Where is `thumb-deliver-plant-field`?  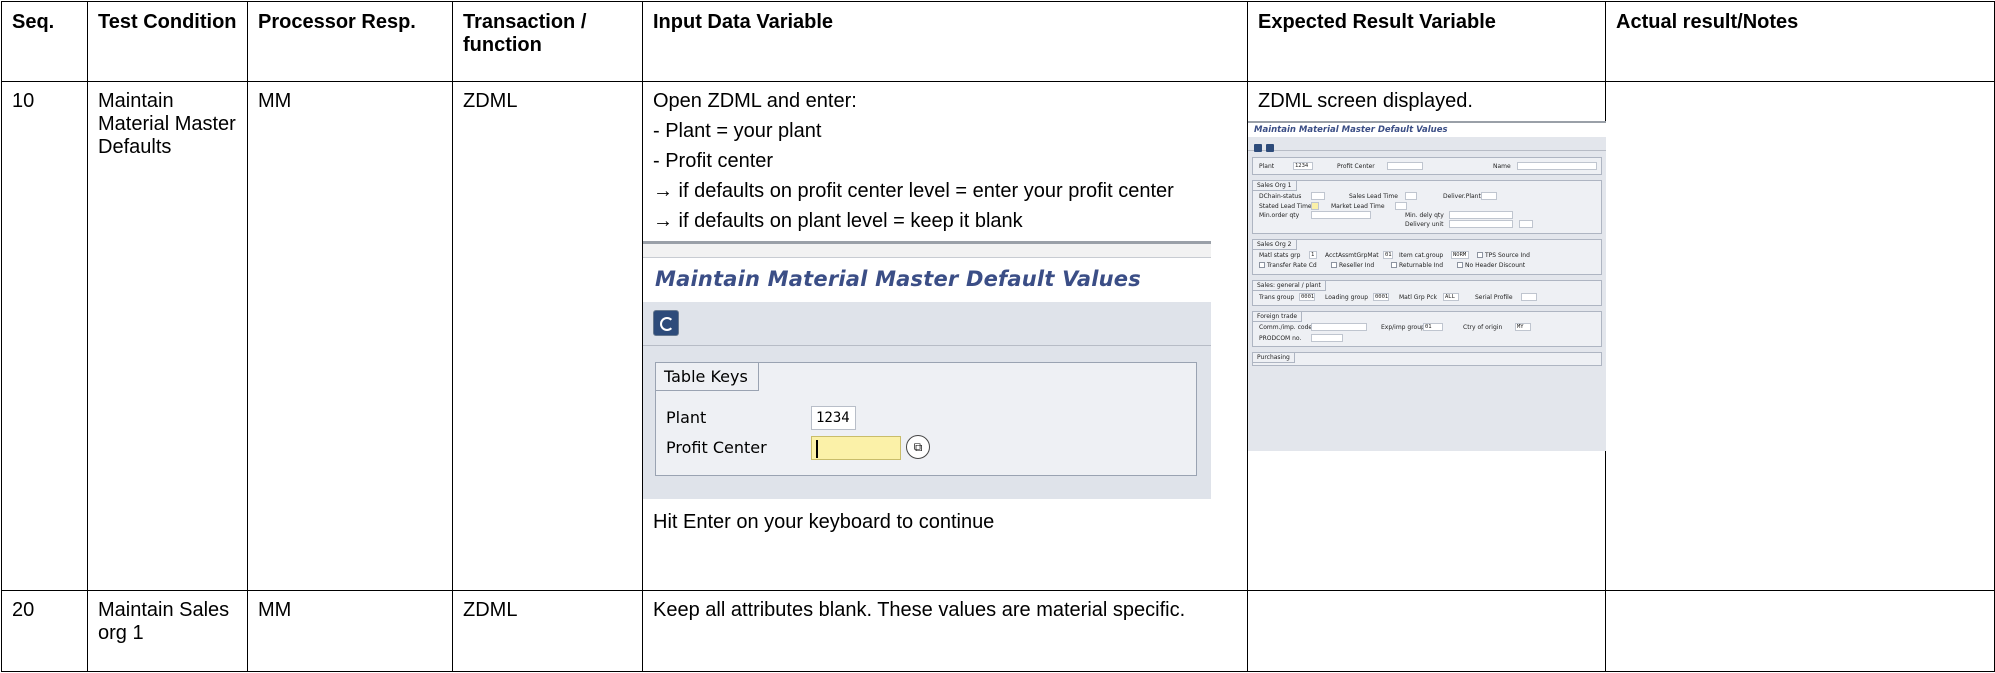
thumb-deliver-plant-field is located at coordinates (1489, 196).